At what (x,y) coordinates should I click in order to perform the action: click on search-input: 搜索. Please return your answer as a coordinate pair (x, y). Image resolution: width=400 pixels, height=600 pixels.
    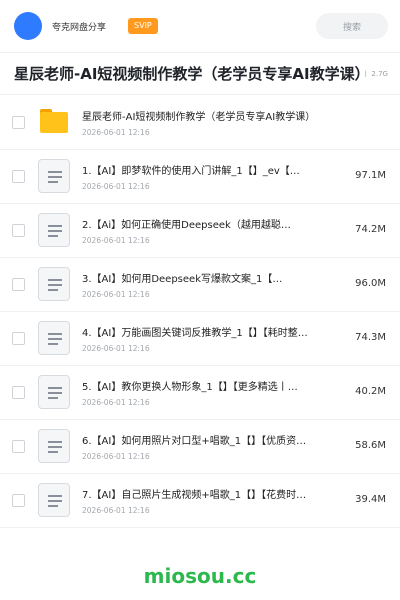
    Looking at the image, I should click on (352, 26).